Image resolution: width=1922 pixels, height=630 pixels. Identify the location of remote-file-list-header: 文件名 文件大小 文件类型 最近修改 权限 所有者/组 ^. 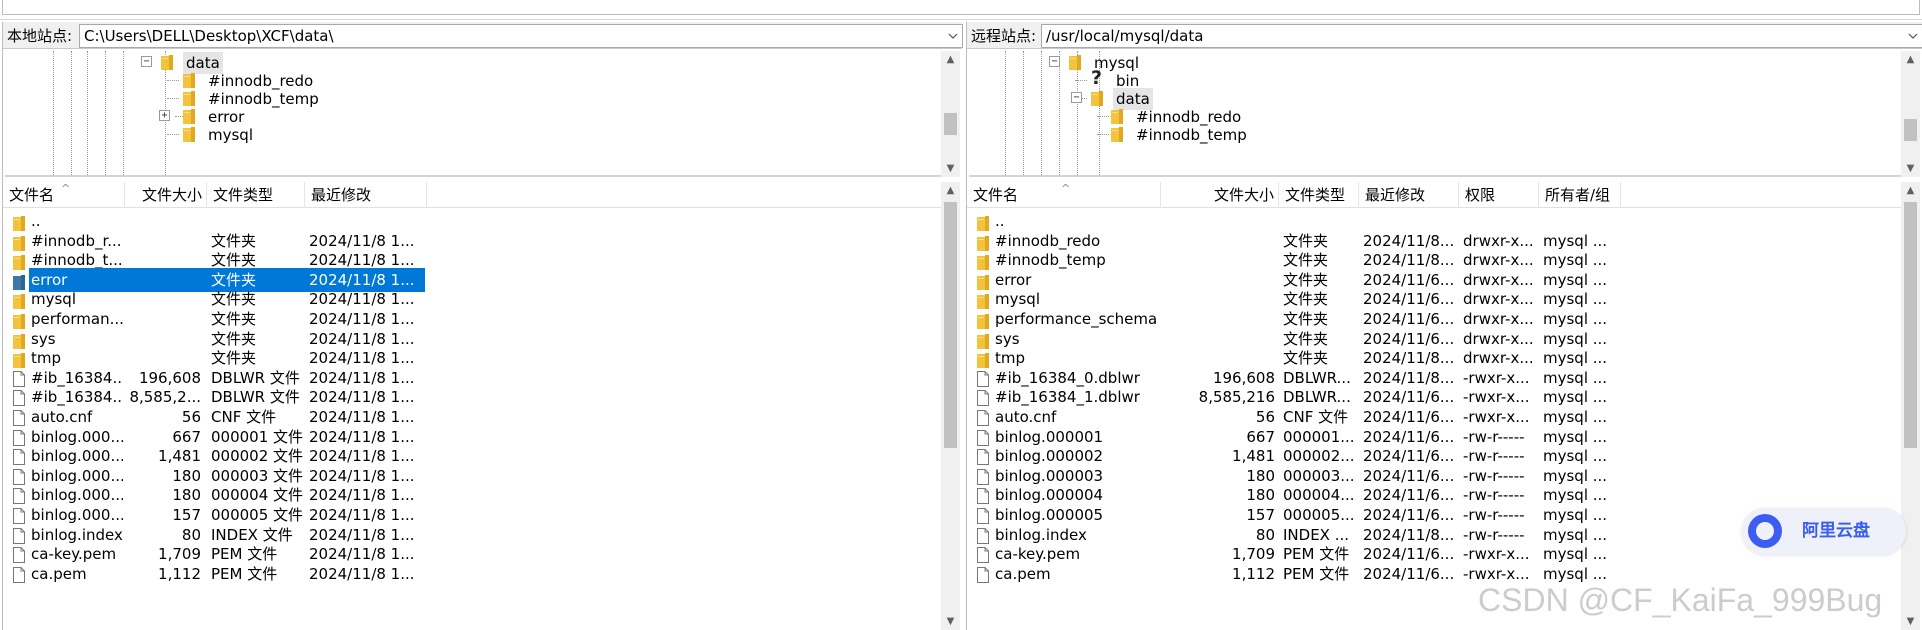
(1434, 195).